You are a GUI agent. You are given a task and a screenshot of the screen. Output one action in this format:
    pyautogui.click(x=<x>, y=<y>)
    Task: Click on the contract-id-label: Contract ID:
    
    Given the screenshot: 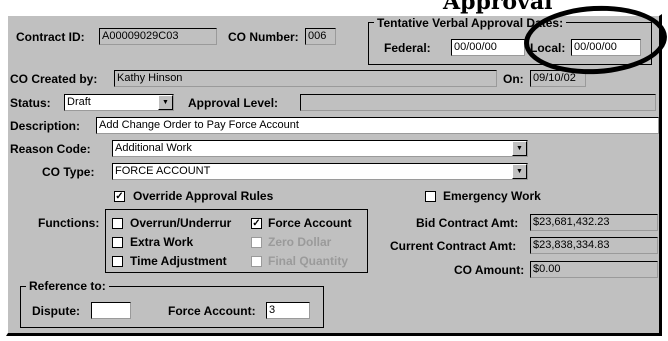 What is the action you would take?
    pyautogui.click(x=50, y=37)
    